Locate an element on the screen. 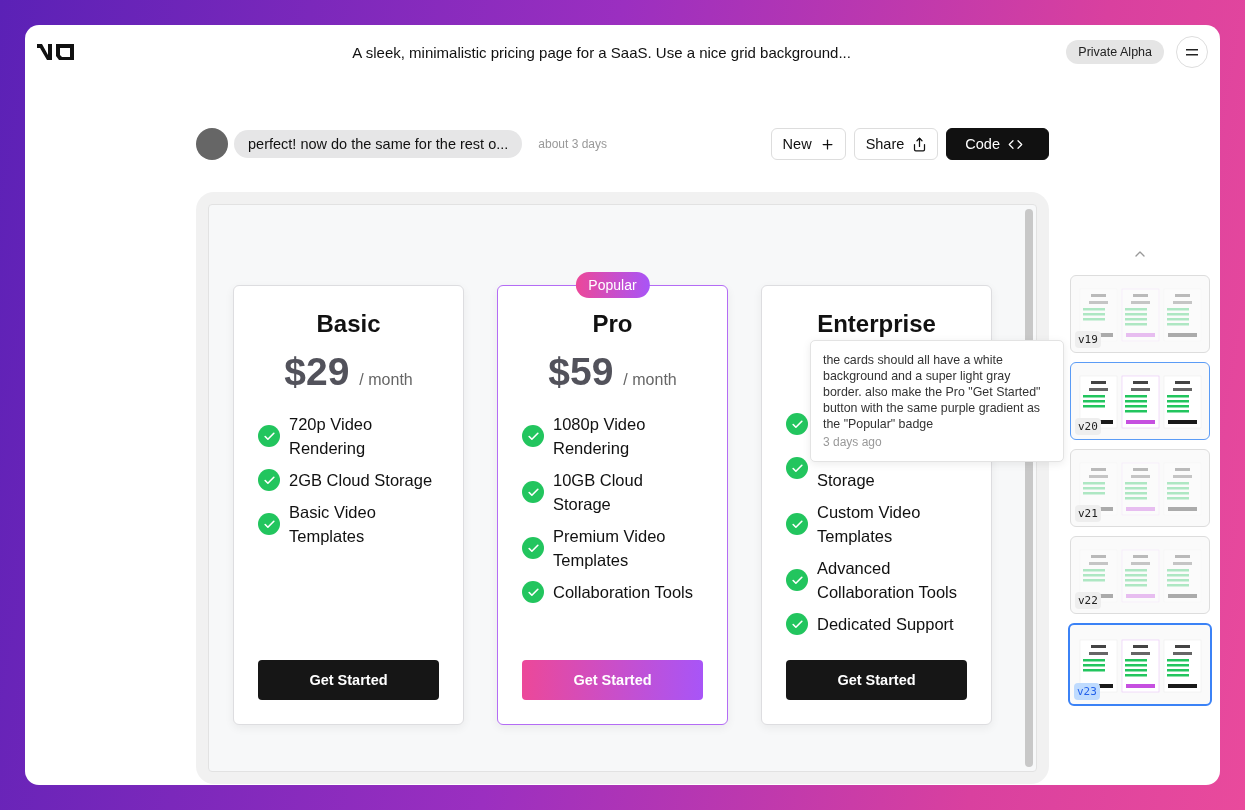 This screenshot has height=810, width=1245. feature-text: Dedicated Support is located at coordinates (885, 624).